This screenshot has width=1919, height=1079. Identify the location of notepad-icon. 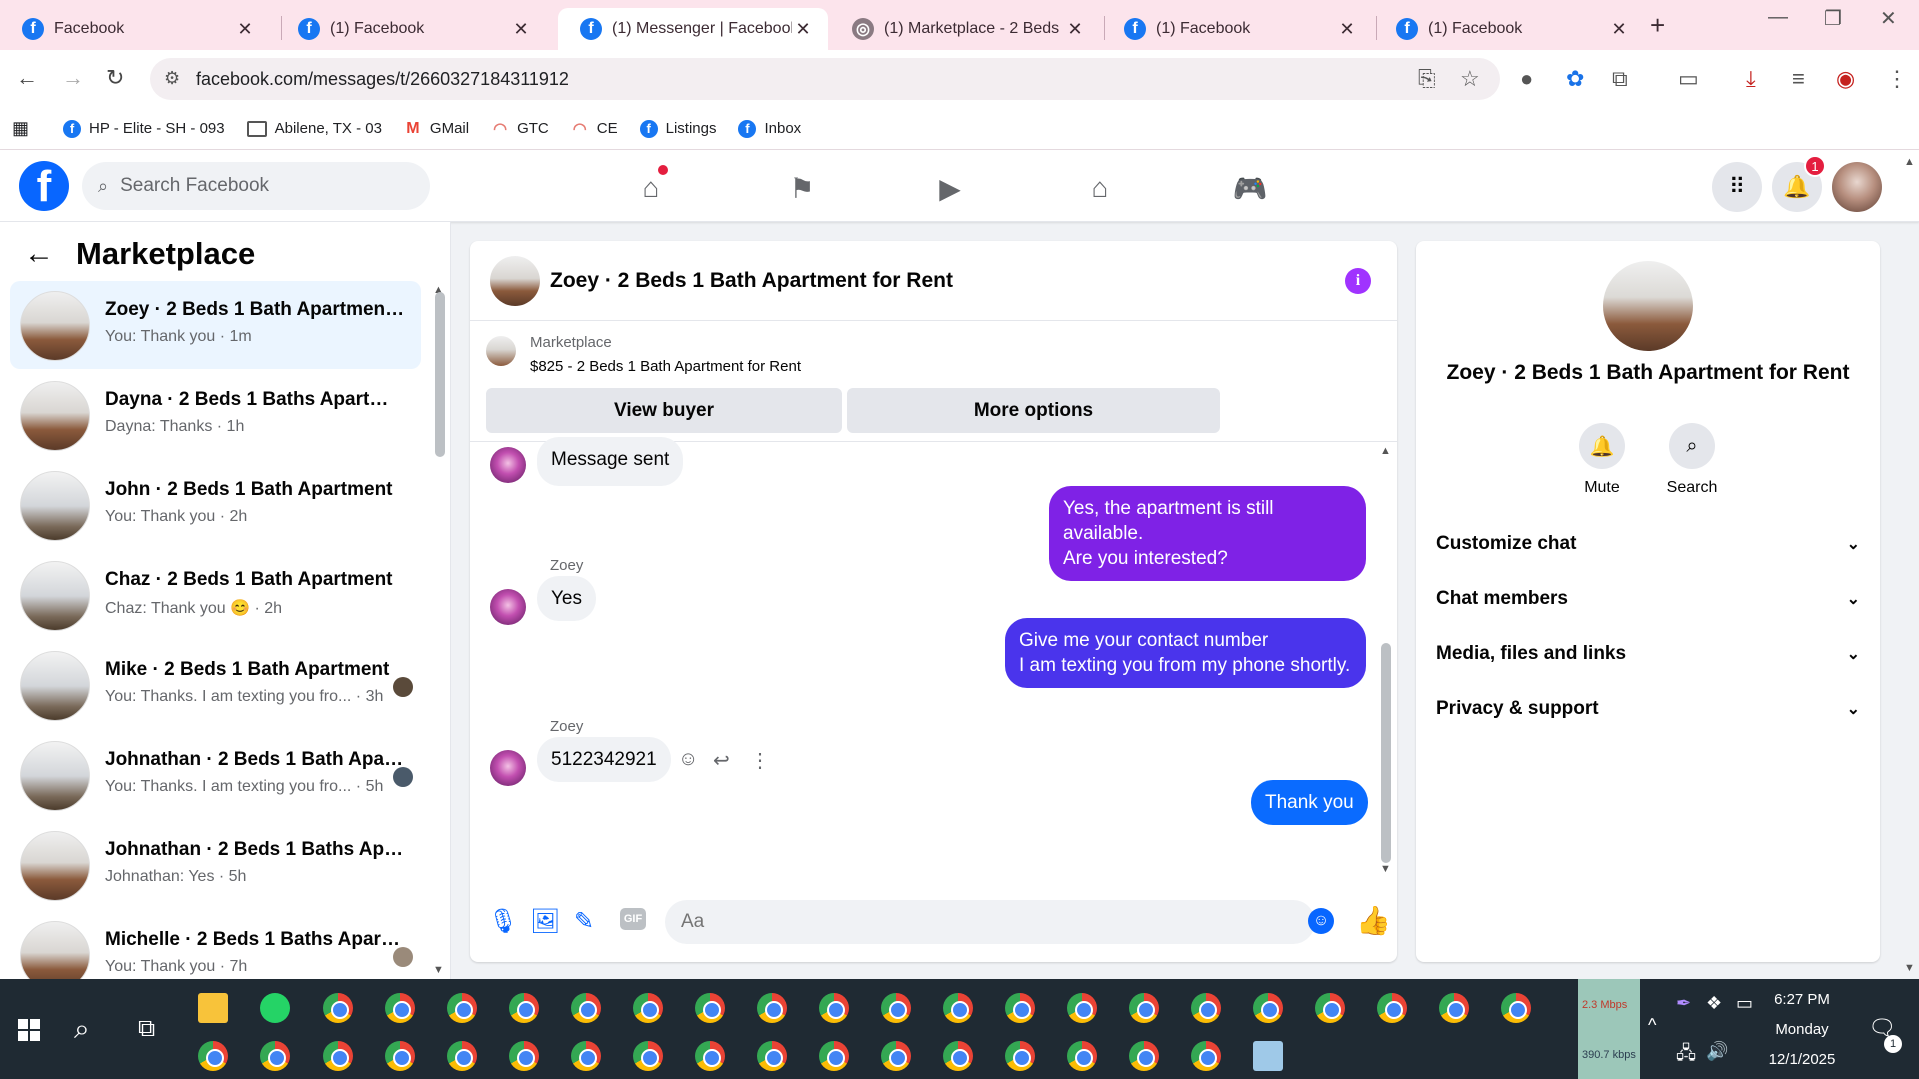
(1268, 1056).